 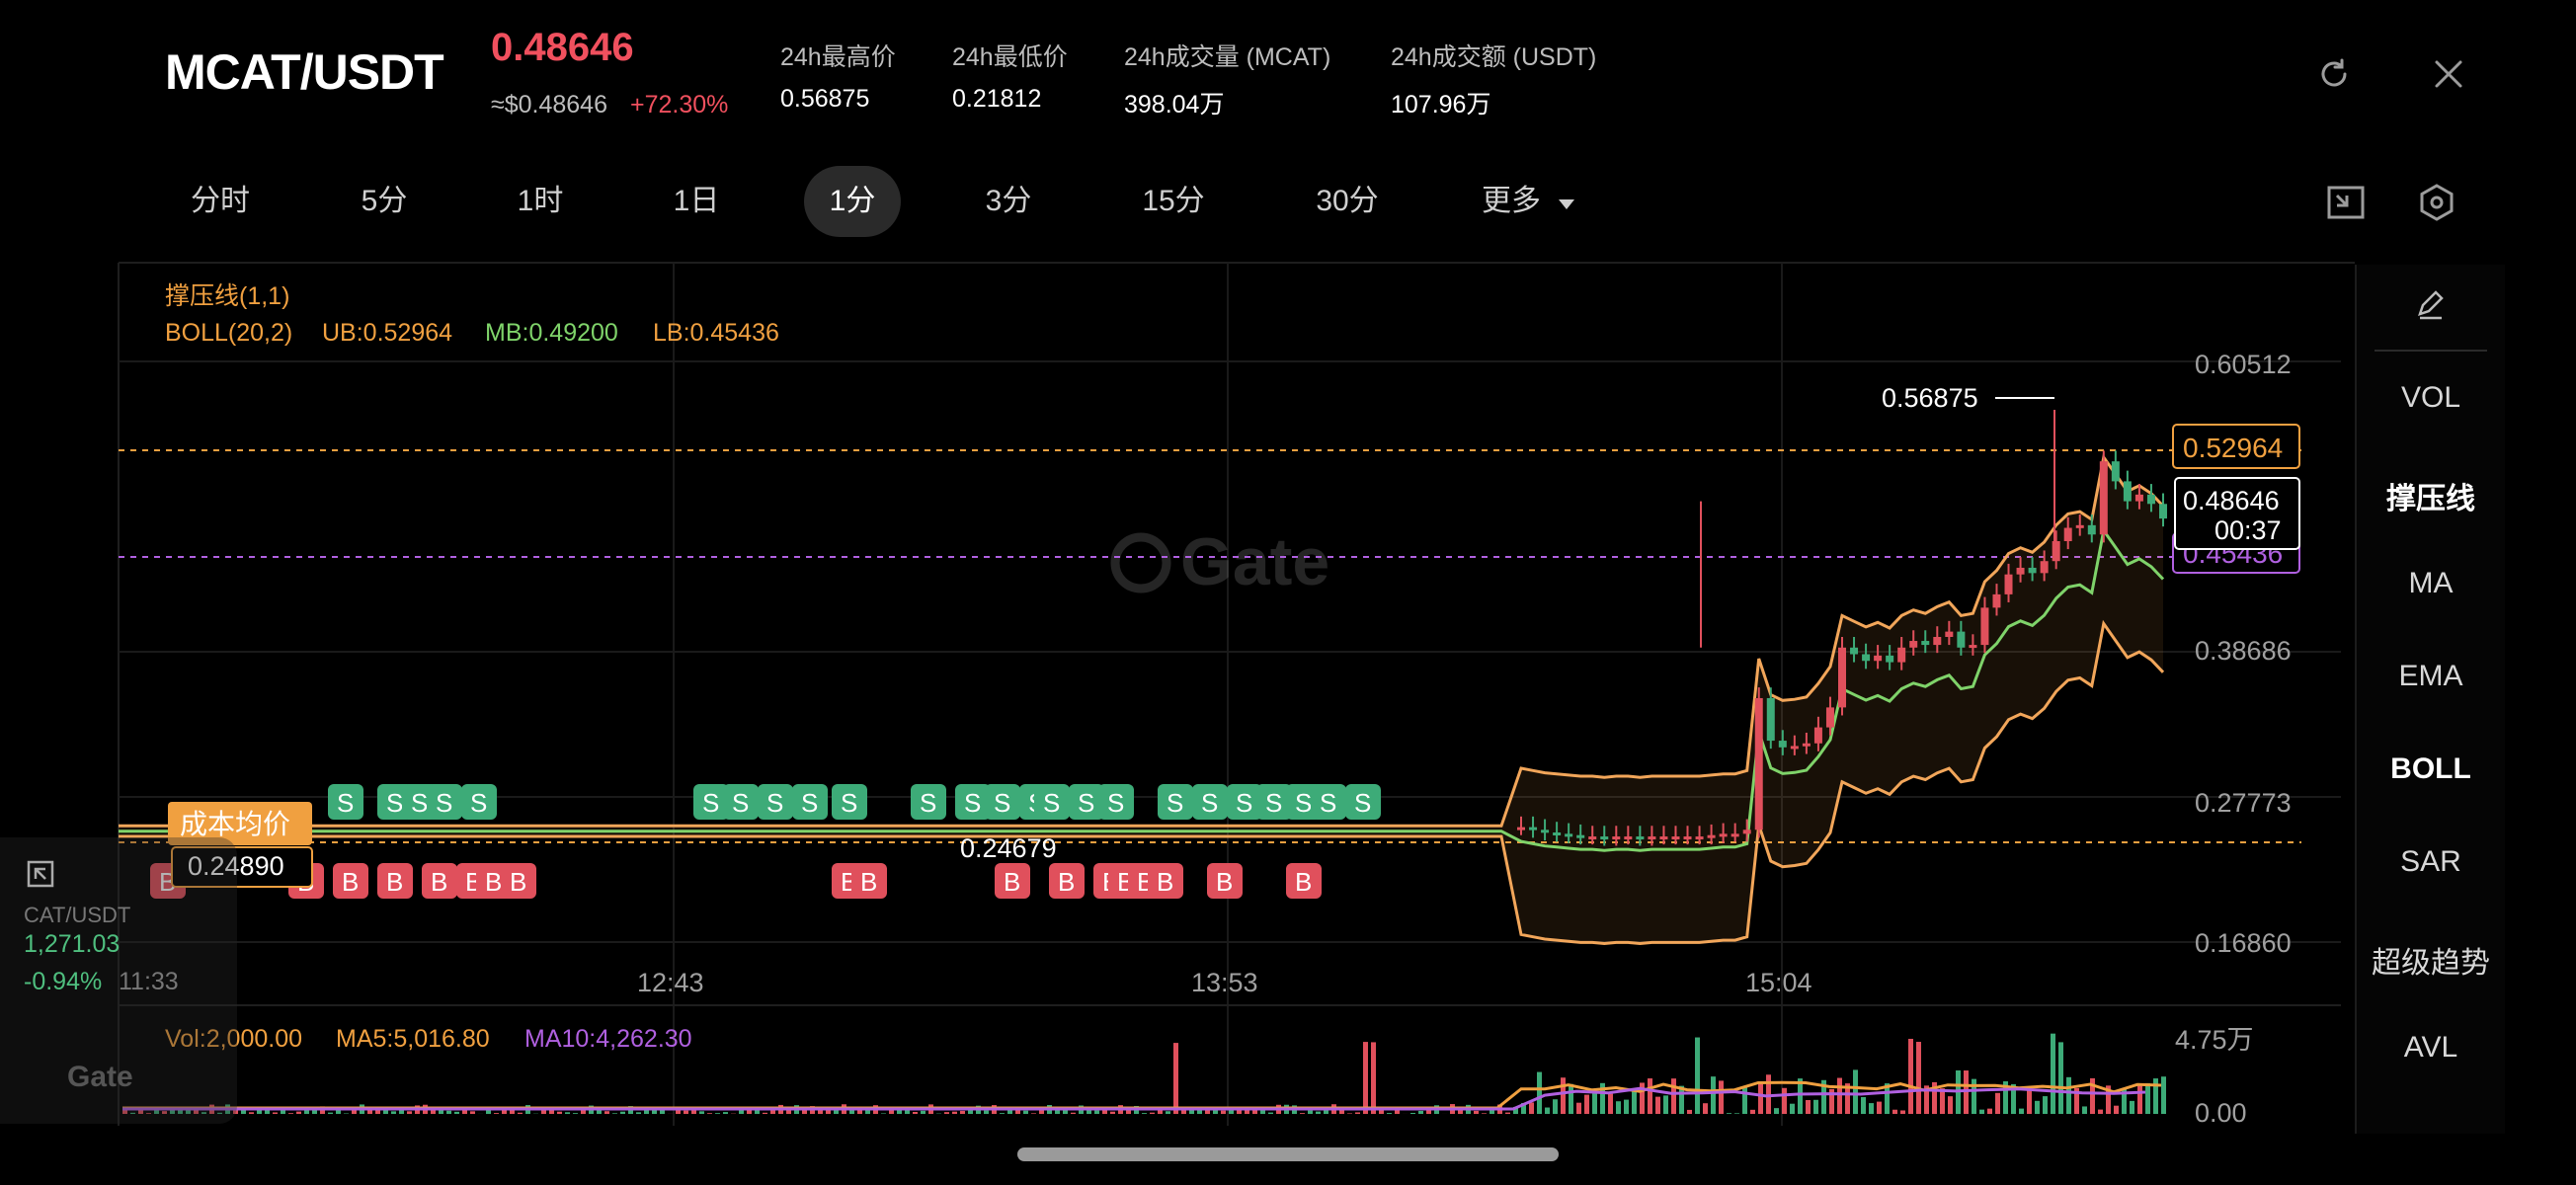 I want to click on ub-price-tag: 0.52964, so click(x=2236, y=446).